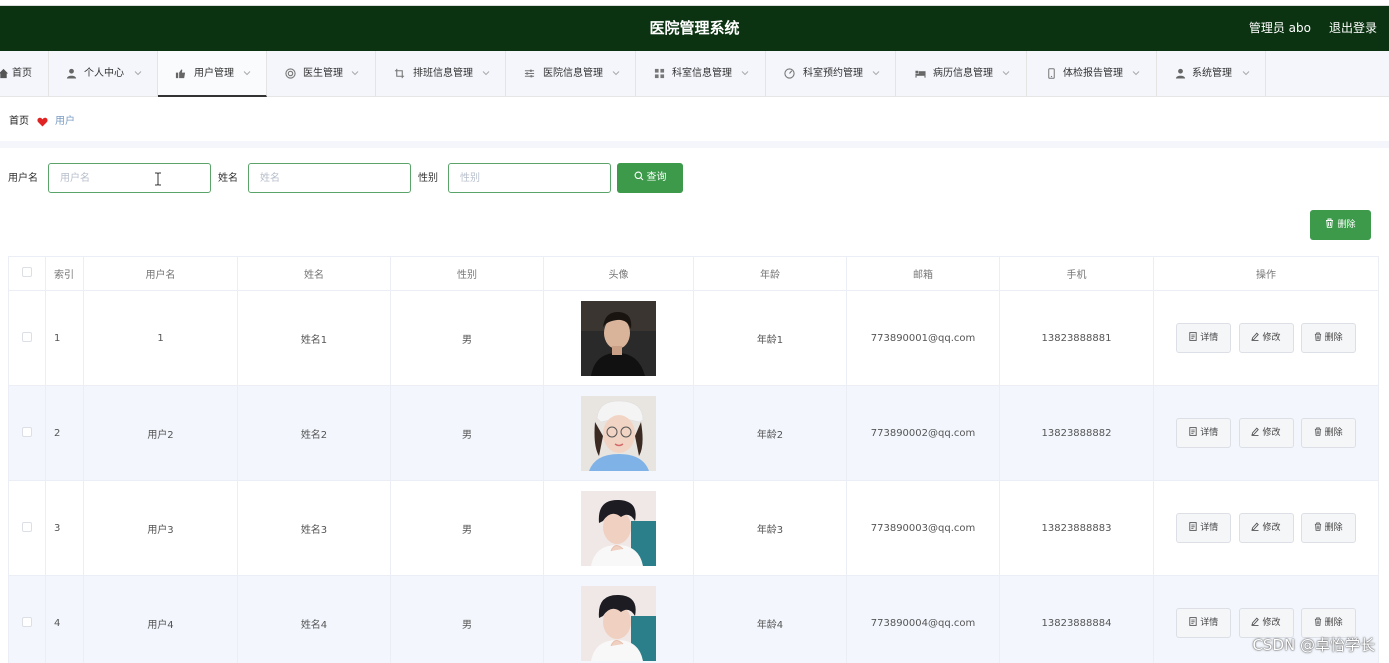 The width and height of the screenshot is (1389, 663). What do you see at coordinates (212, 74) in the screenshot?
I see `nav-item-user-management: 用户管理` at bounding box center [212, 74].